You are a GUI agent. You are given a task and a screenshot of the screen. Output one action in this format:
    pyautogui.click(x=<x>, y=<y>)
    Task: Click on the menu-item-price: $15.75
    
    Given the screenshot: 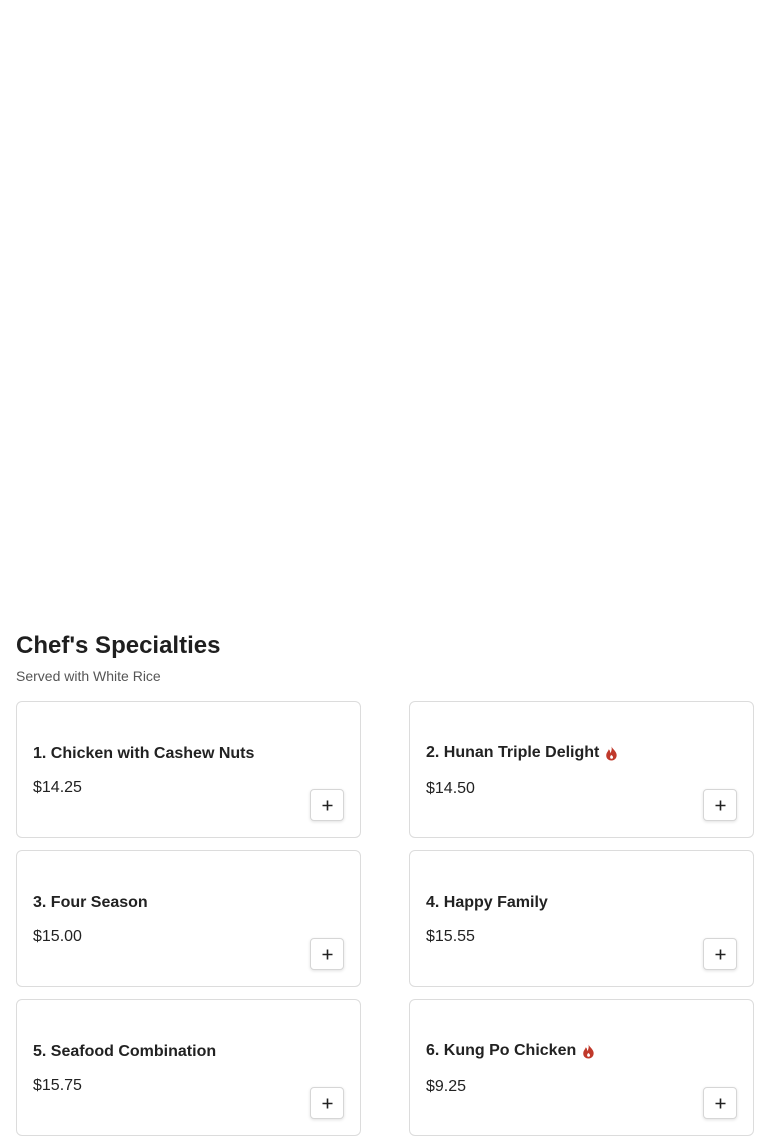 What is the action you would take?
    pyautogui.click(x=57, y=1085)
    